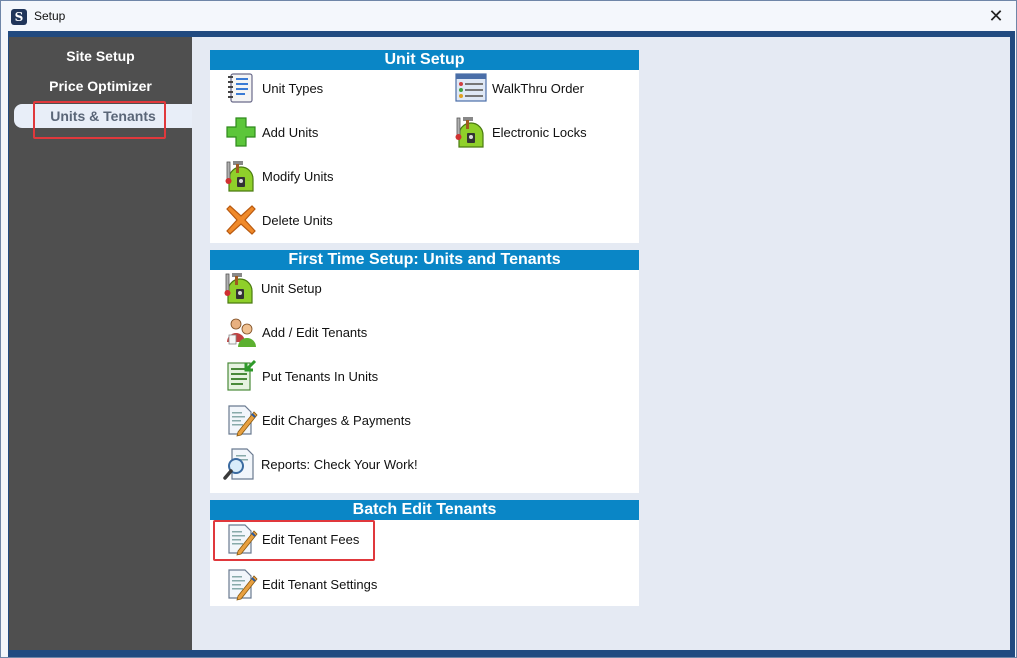 The width and height of the screenshot is (1017, 658). I want to click on add-edit-tenants-item: Add / Edit Tenants, so click(295, 332).